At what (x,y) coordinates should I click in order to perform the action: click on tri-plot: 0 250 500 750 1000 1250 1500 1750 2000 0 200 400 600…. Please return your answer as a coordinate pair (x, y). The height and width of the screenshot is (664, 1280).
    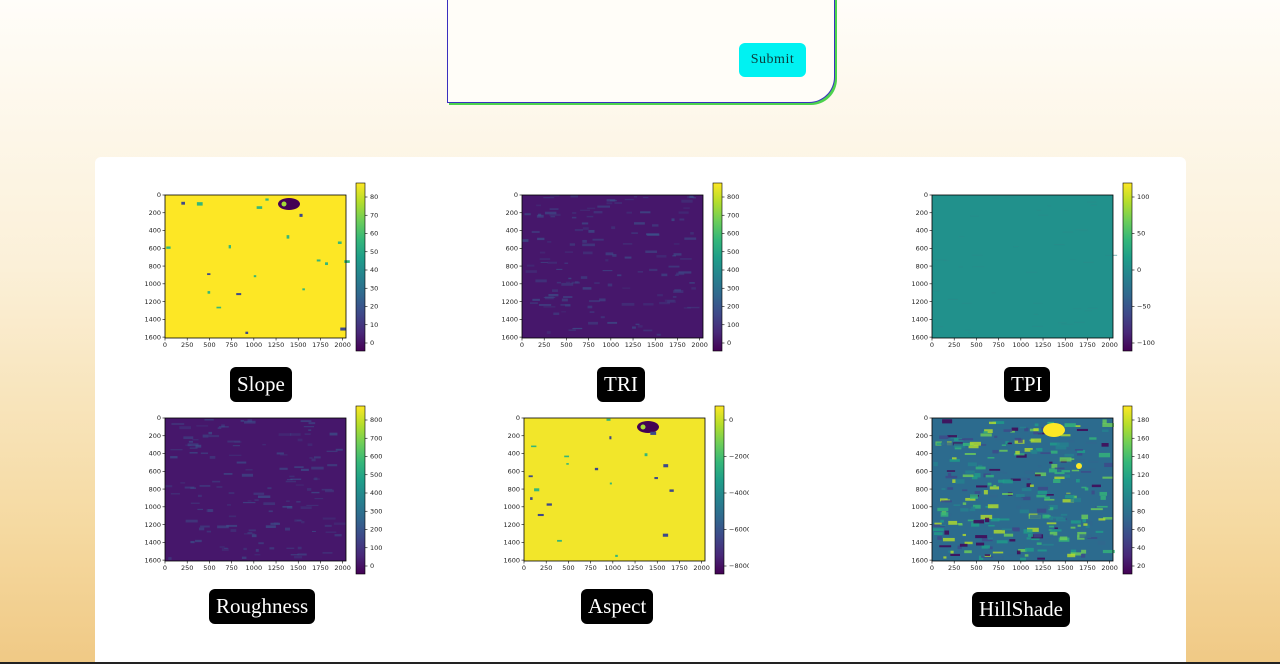
    Looking at the image, I should click on (622, 270).